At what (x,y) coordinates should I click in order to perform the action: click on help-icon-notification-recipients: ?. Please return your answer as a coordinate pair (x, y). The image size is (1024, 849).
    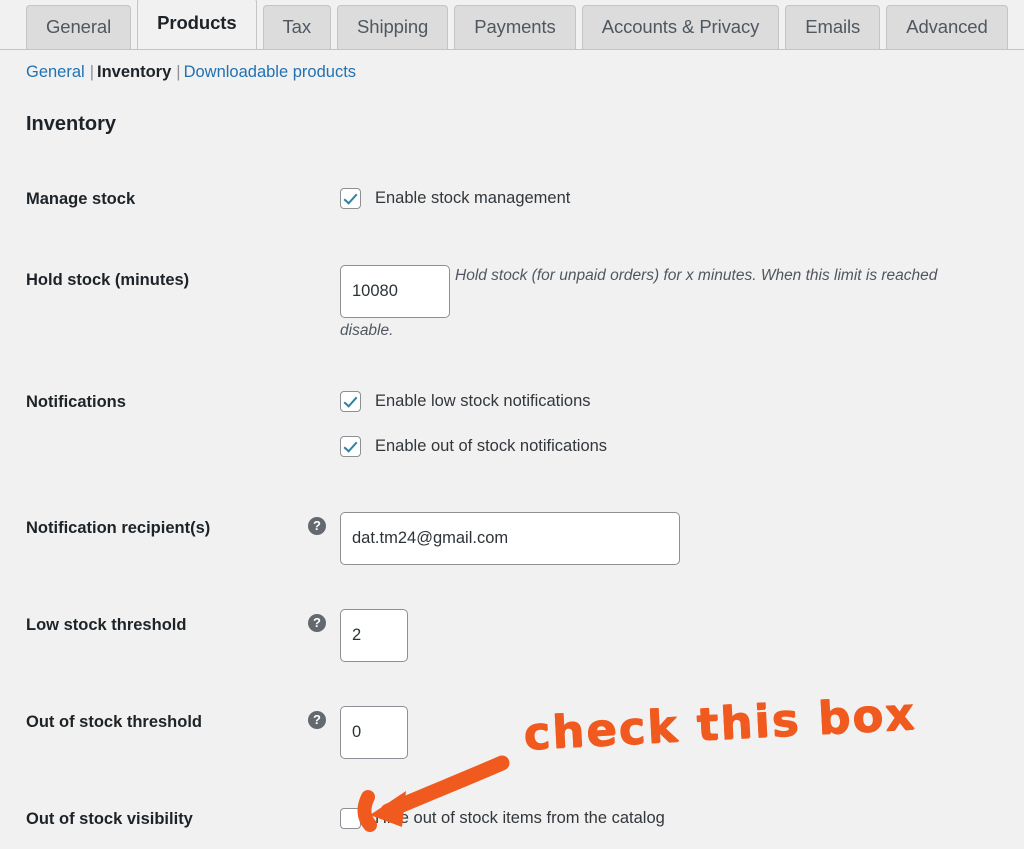
    Looking at the image, I should click on (317, 526).